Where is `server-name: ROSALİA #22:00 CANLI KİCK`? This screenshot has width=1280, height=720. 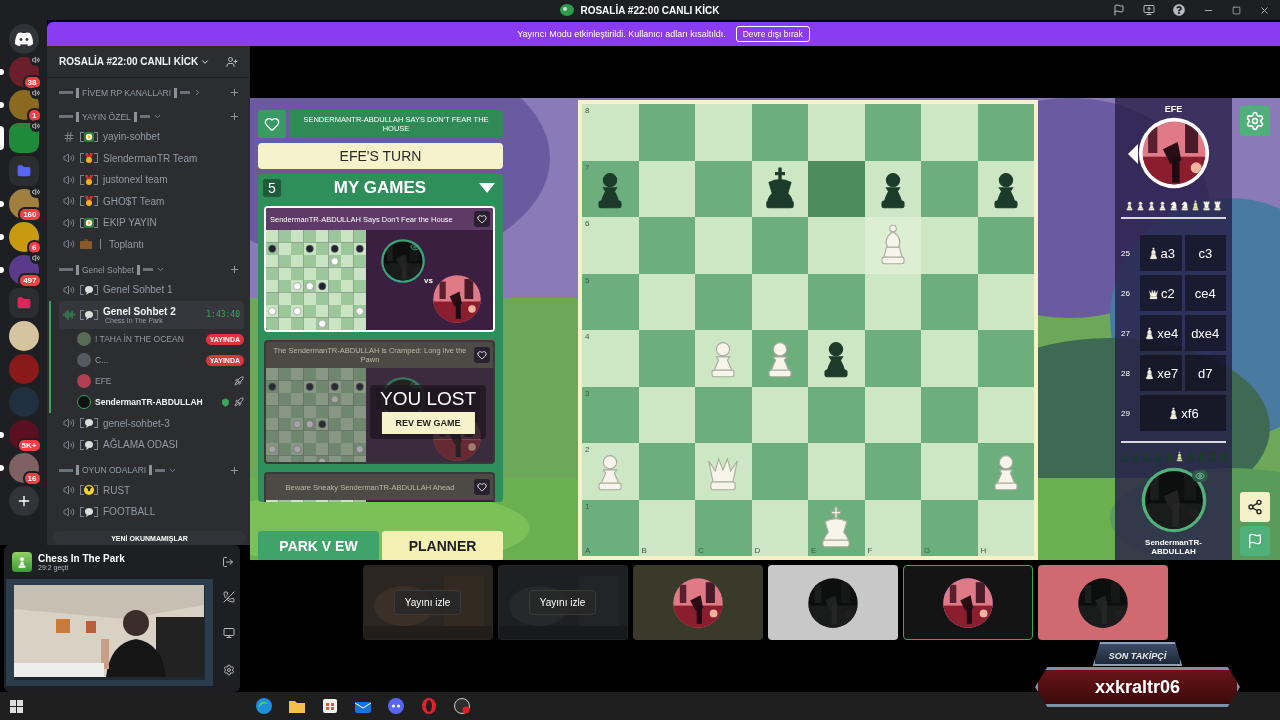 server-name: ROSALİA #22:00 CANLI KİCK is located at coordinates (129, 61).